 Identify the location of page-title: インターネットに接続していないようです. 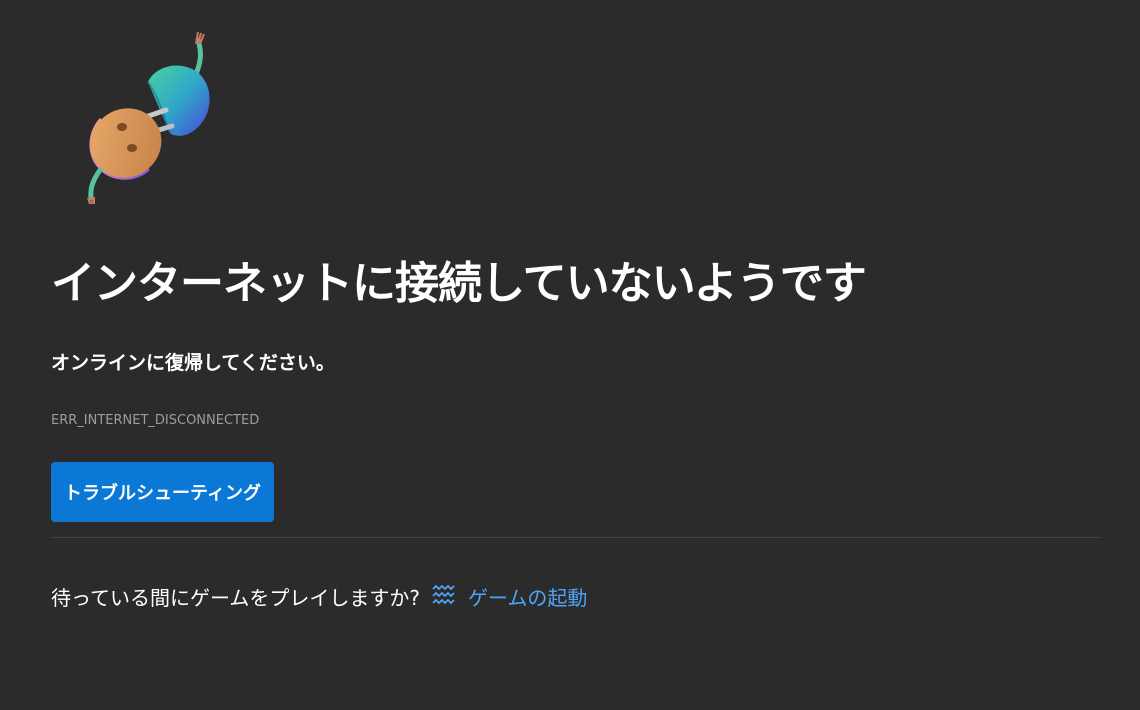
(459, 283).